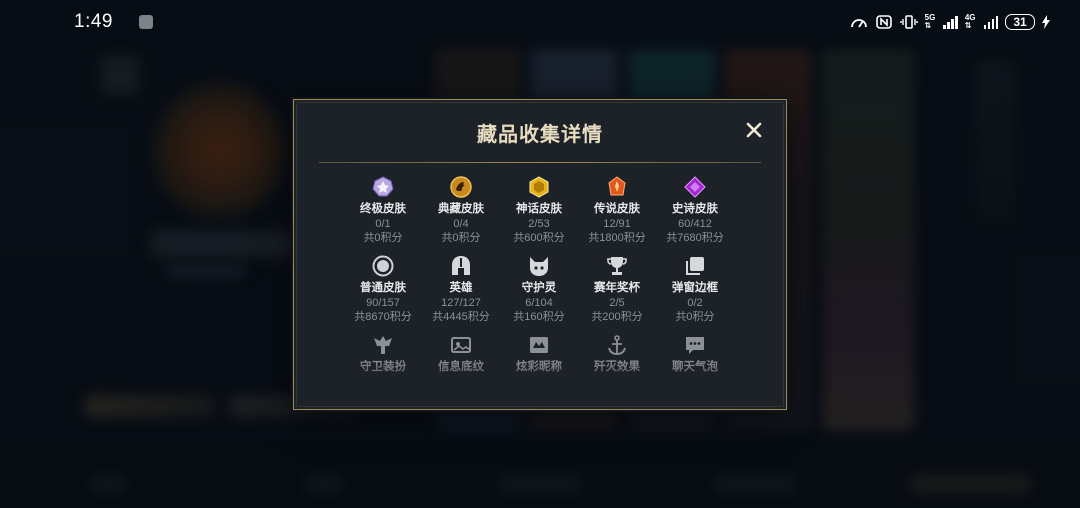  What do you see at coordinates (461, 290) in the screenshot?
I see `collection-item: 英雄 127/127 共4445积分` at bounding box center [461, 290].